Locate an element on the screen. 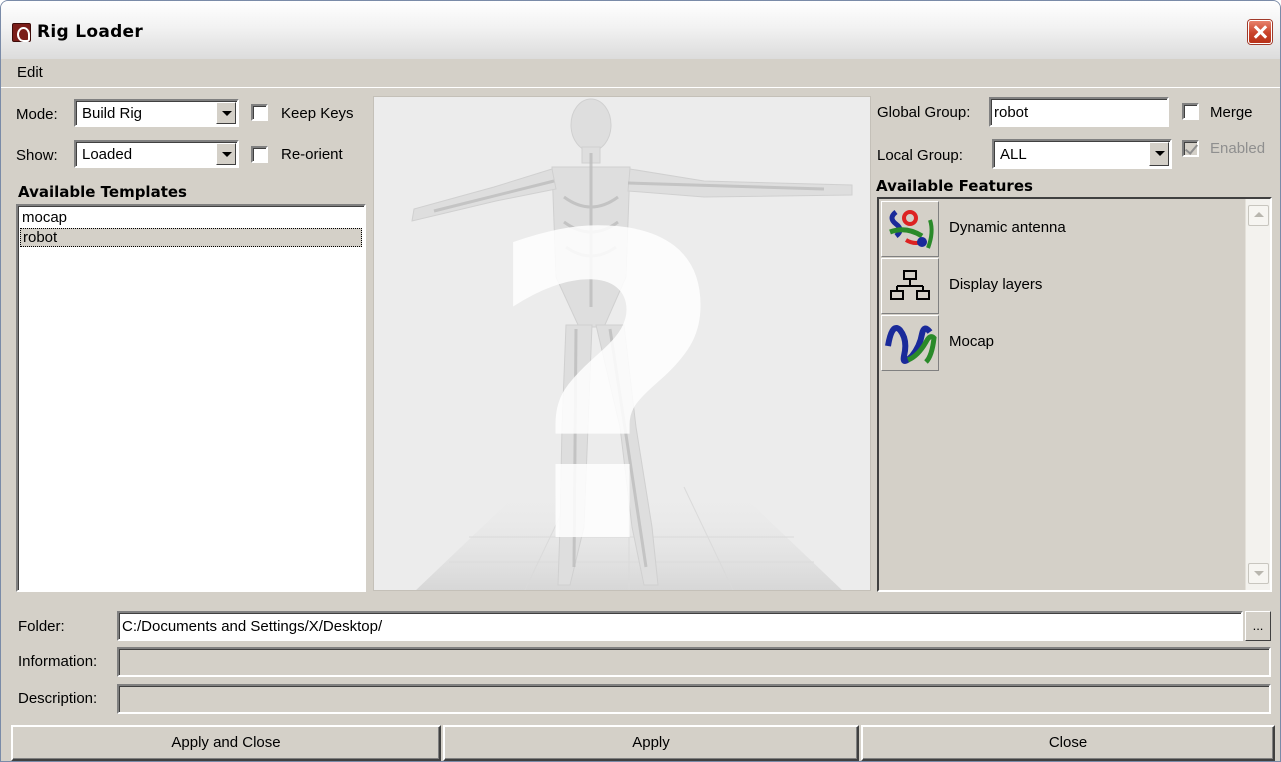  information-field is located at coordinates (694, 662).